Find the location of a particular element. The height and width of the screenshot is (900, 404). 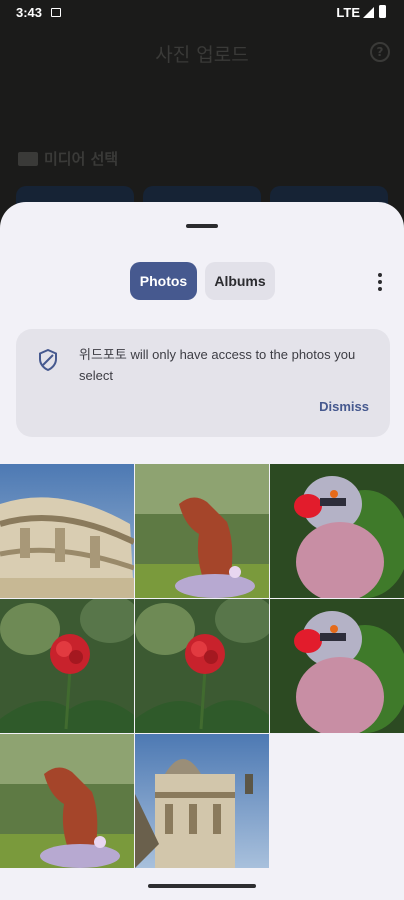

drag-handle is located at coordinates (202, 226).